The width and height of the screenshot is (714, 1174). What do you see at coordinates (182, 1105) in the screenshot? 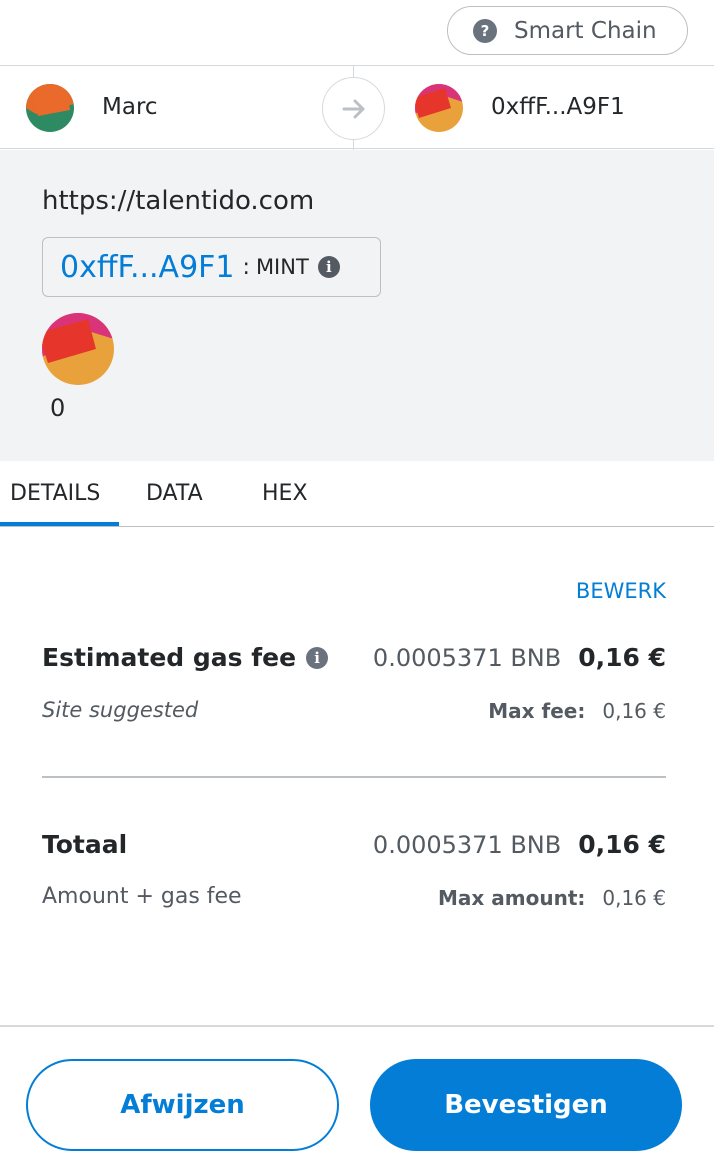
I see `reject-button: Afwijzen` at bounding box center [182, 1105].